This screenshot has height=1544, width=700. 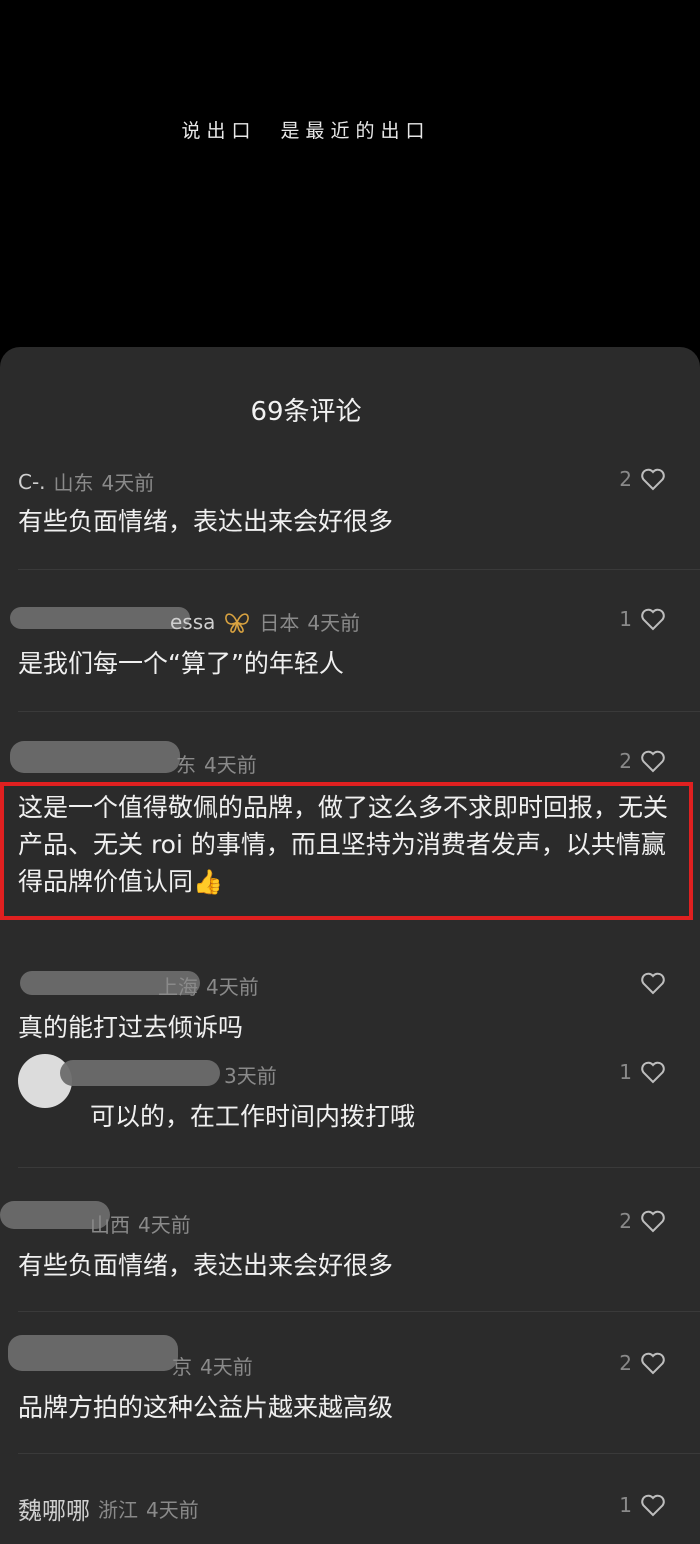 What do you see at coordinates (110, 1225) in the screenshot?
I see `comment-region: 山西` at bounding box center [110, 1225].